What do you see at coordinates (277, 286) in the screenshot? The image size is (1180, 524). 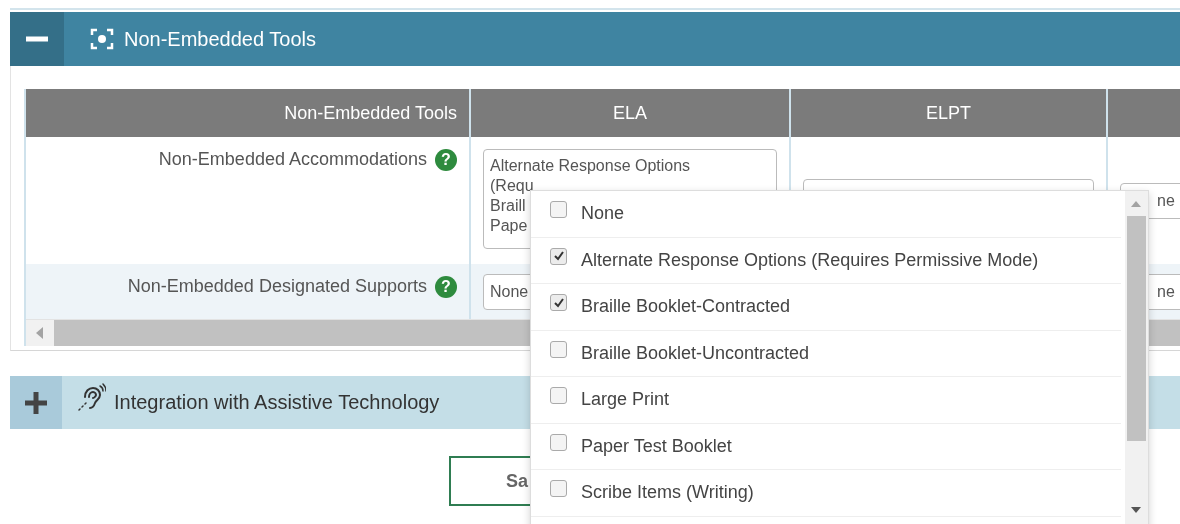 I see `row-label: Non-Embedded Designated Supports` at bounding box center [277, 286].